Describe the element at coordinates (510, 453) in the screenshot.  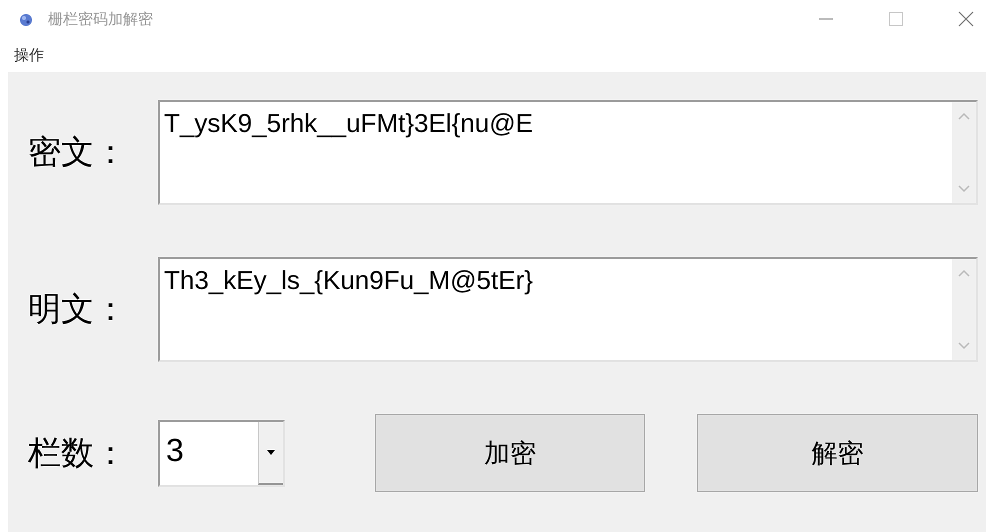
I see `action-button: 加密` at that location.